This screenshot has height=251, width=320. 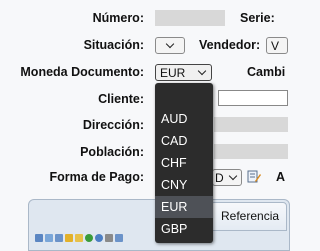 What do you see at coordinates (99, 238) in the screenshot?
I see `toolbar-info-icon` at bounding box center [99, 238].